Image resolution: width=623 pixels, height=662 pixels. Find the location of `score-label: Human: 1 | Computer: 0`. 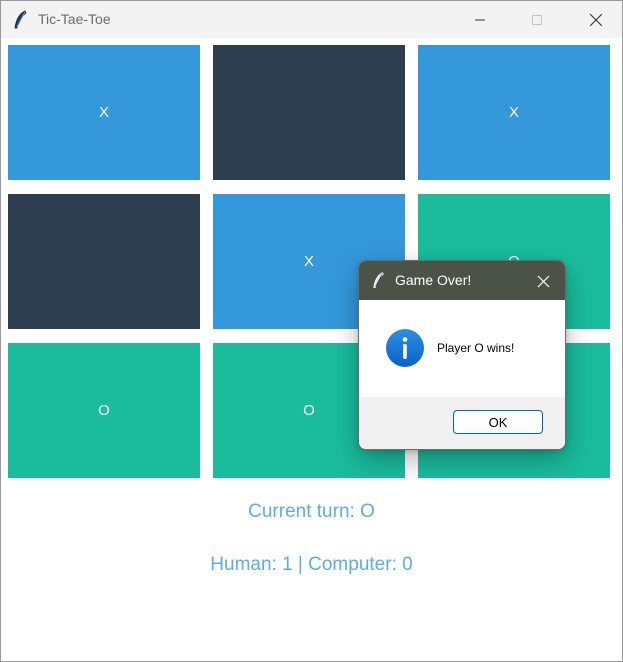

score-label: Human: 1 | Computer: 0 is located at coordinates (311, 564).